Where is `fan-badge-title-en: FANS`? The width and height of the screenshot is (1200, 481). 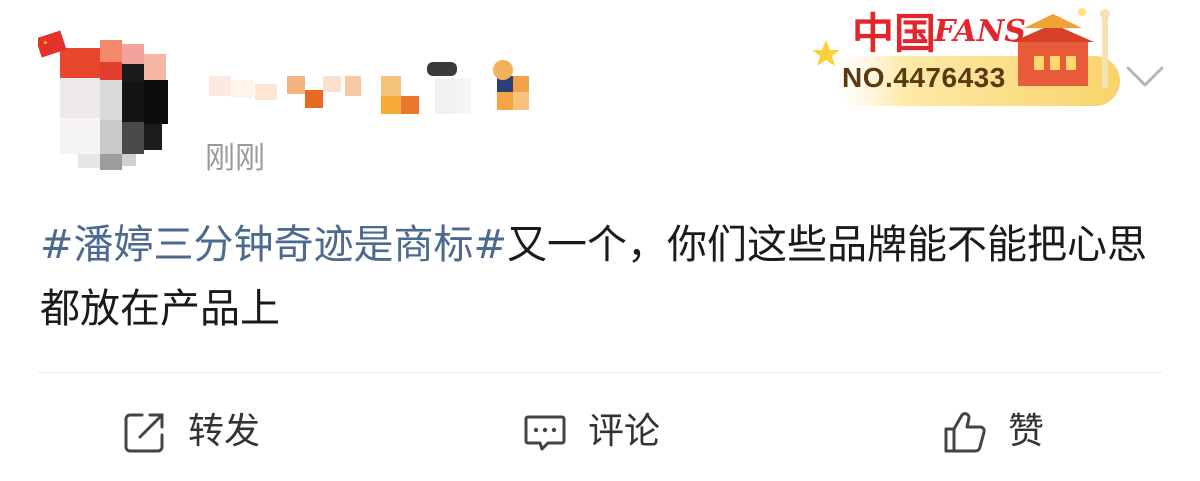
fan-badge-title-en: FANS is located at coordinates (980, 31).